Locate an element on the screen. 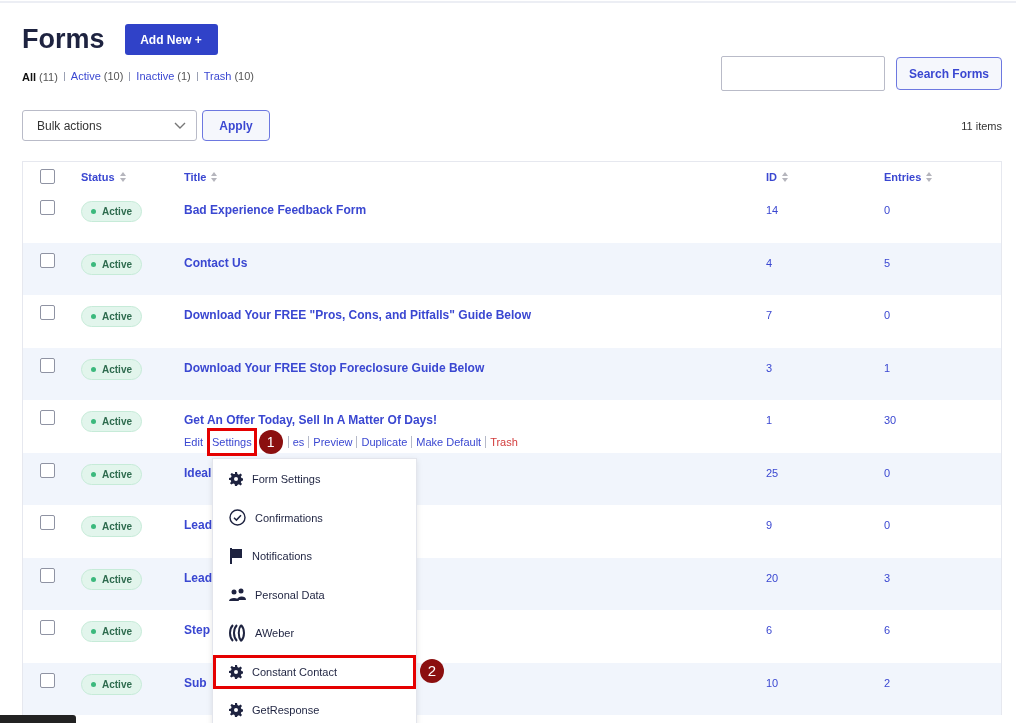 The height and width of the screenshot is (723, 1024). form-id: 9 is located at coordinates (769, 525).